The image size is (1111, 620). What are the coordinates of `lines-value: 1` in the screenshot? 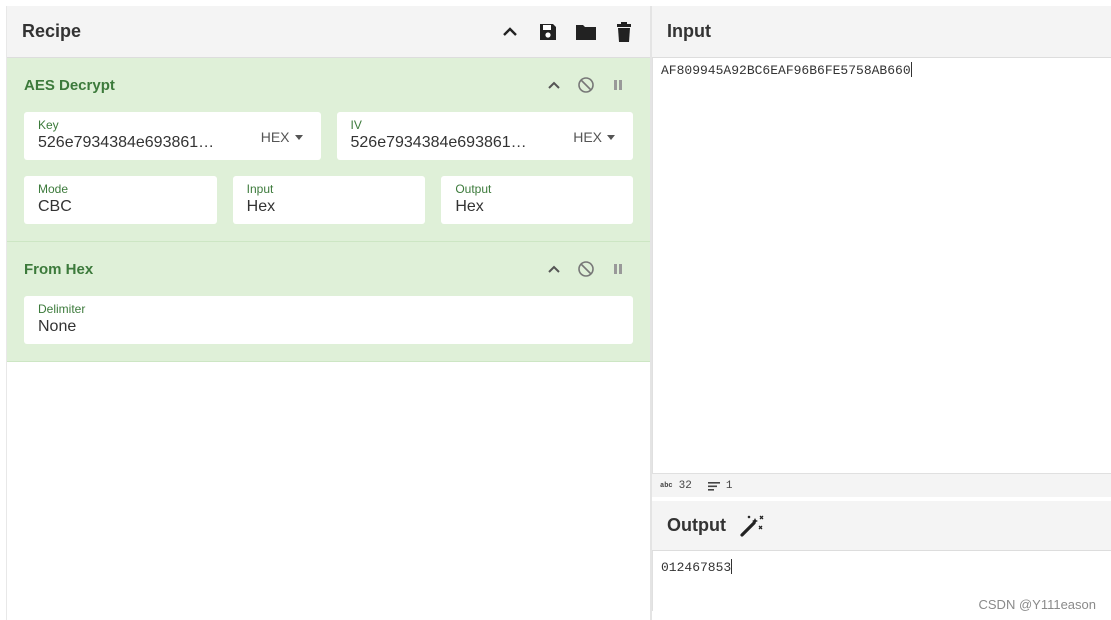 It's located at (729, 485).